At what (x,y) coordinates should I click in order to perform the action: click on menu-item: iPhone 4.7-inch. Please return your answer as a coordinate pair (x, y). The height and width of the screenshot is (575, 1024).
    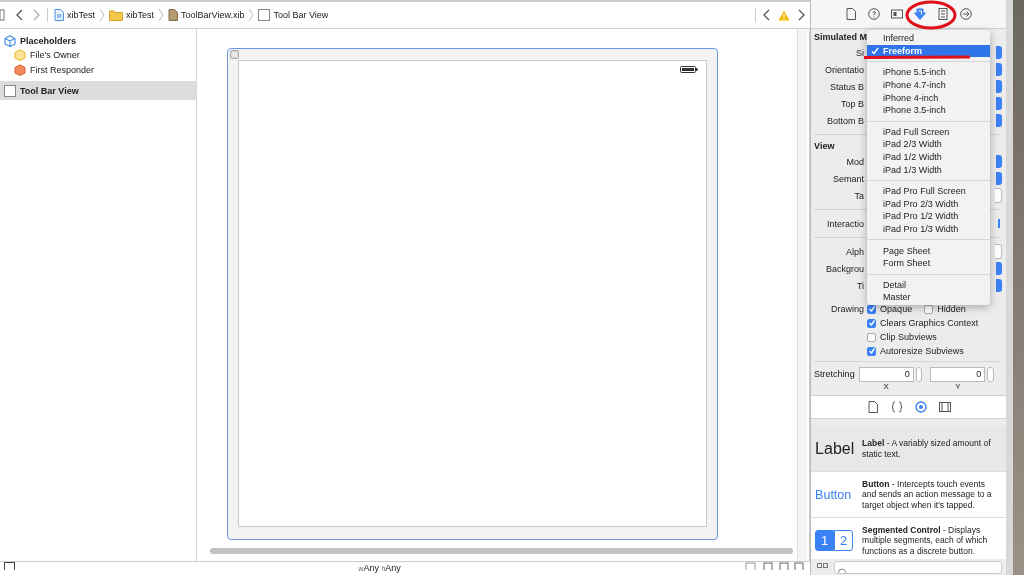
    Looking at the image, I should click on (929, 85).